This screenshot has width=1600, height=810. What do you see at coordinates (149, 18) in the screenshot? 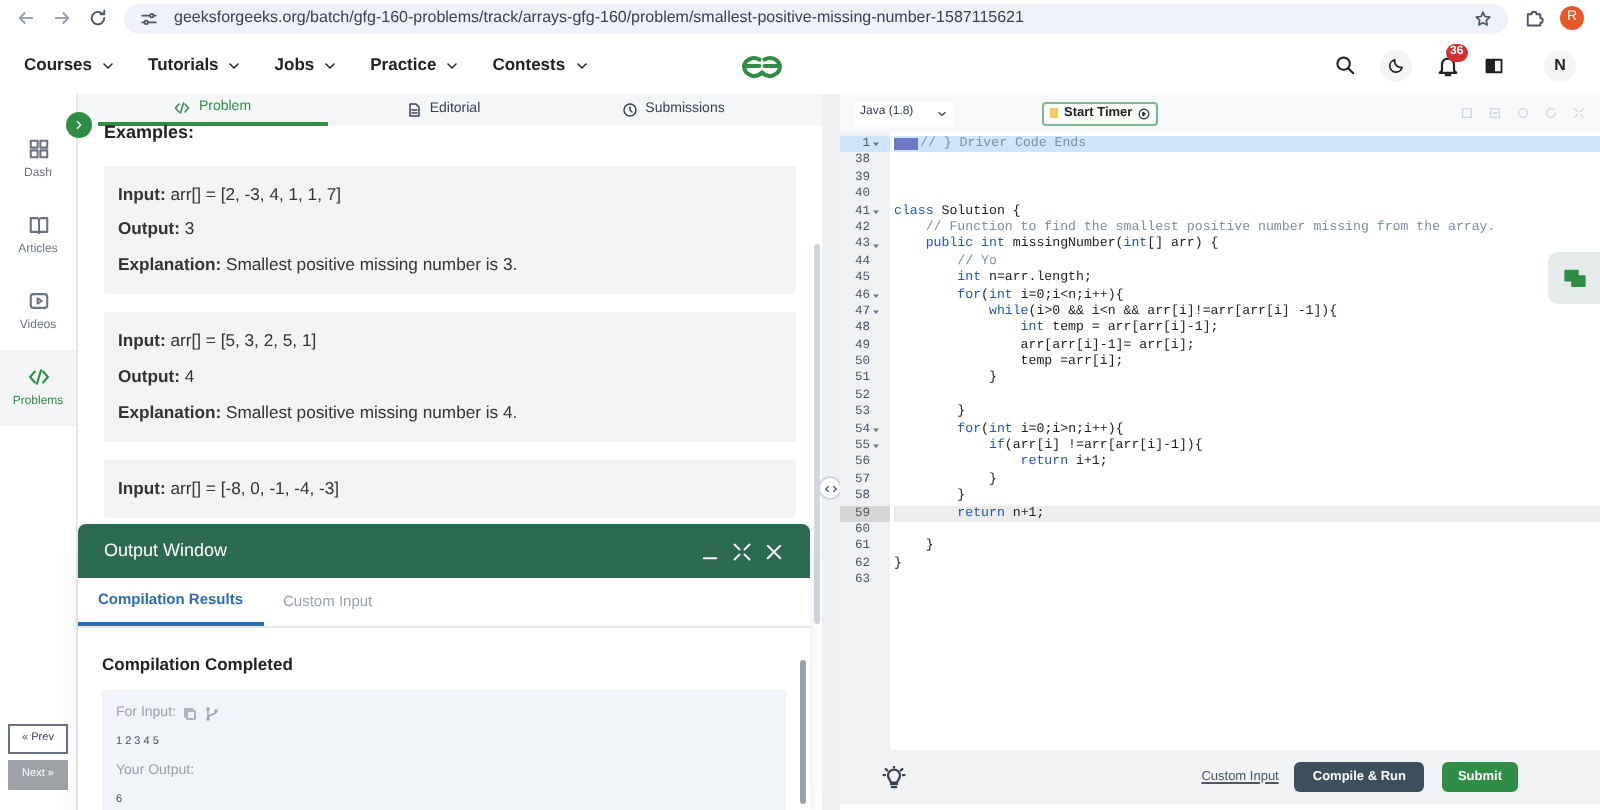
I see `site-settings-icon` at bounding box center [149, 18].